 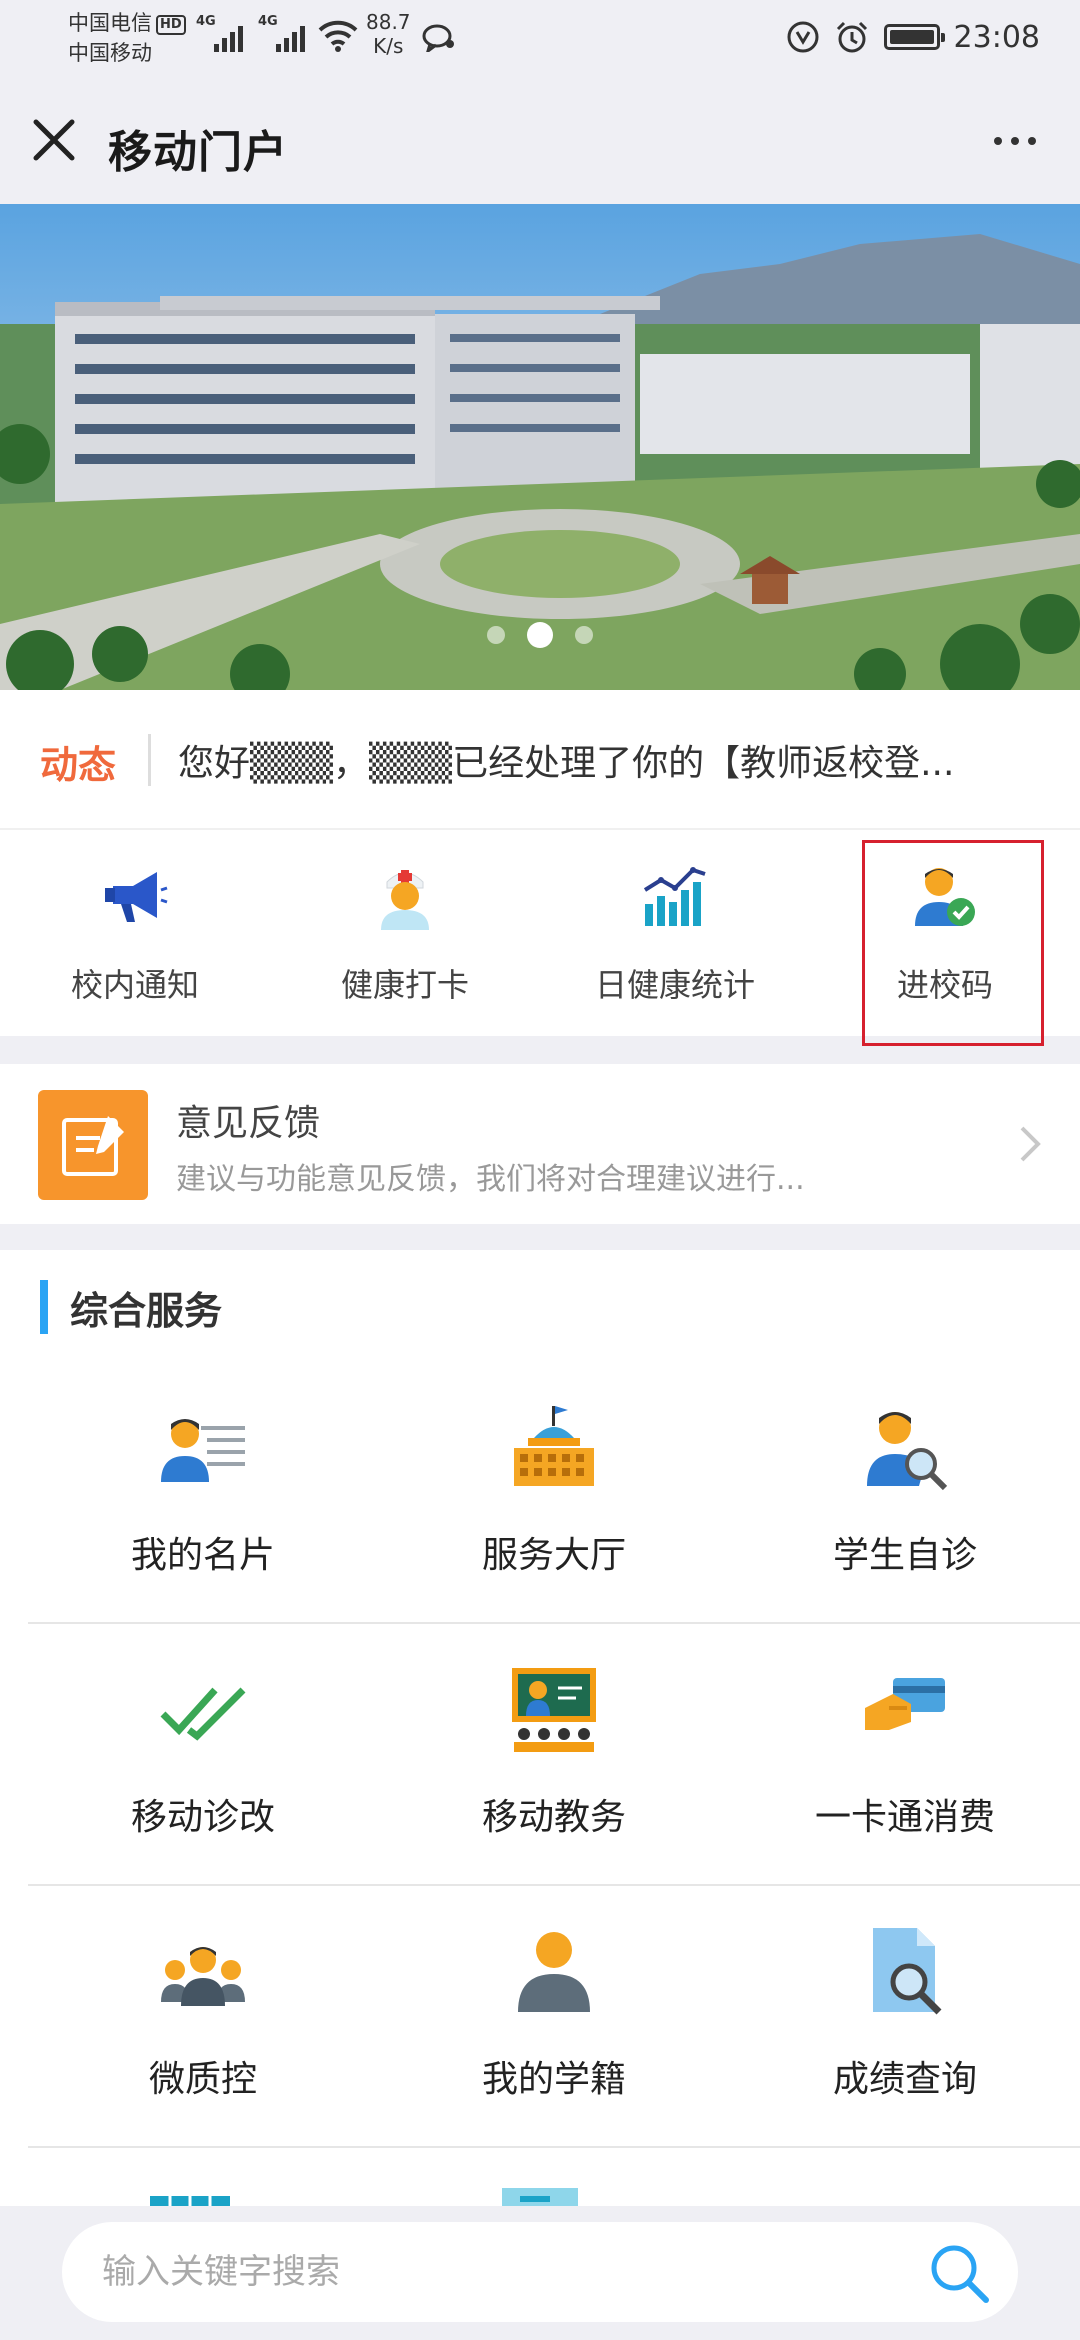 I want to click on battery-icon, so click(x=914, y=37).